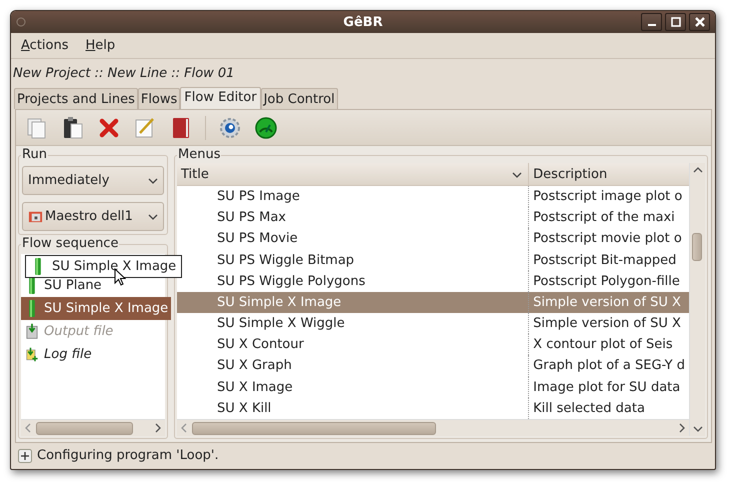  What do you see at coordinates (93, 354) in the screenshot?
I see `flow-item: Log file` at bounding box center [93, 354].